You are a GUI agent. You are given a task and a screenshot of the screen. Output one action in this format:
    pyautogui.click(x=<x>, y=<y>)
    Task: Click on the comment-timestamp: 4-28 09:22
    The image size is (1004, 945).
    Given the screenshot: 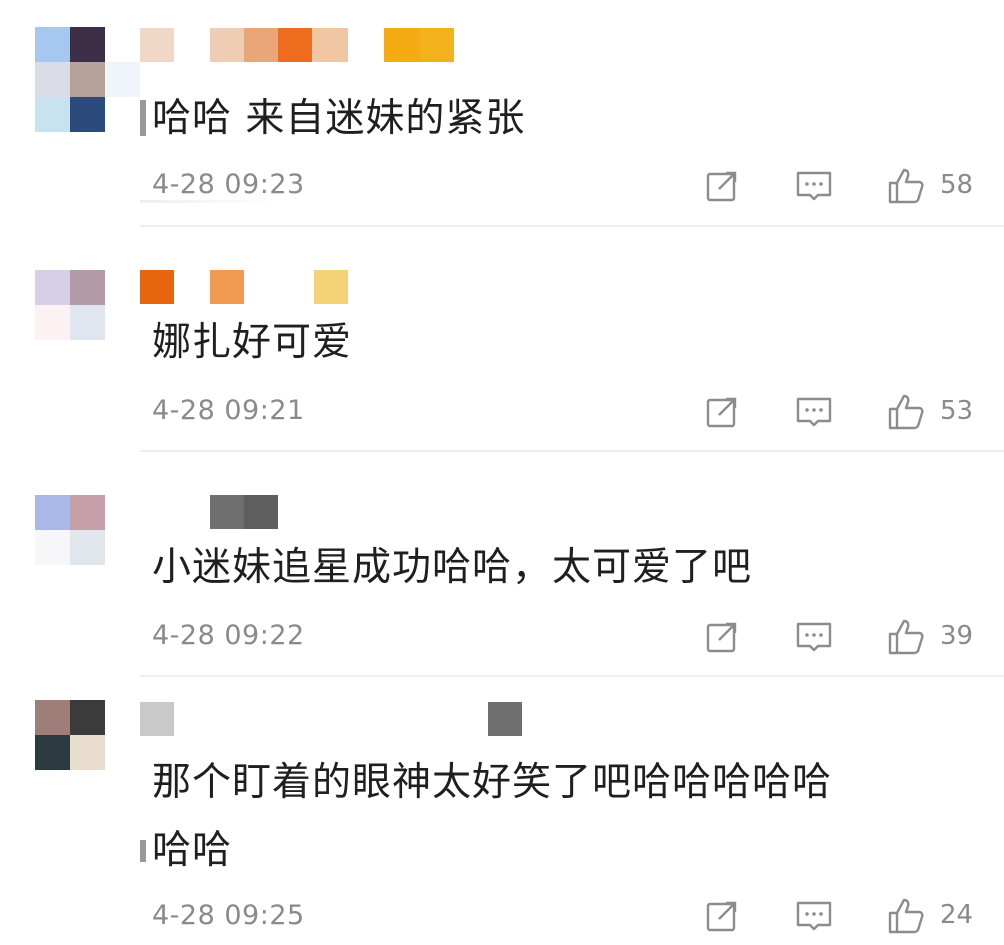 What is the action you would take?
    pyautogui.click(x=228, y=635)
    